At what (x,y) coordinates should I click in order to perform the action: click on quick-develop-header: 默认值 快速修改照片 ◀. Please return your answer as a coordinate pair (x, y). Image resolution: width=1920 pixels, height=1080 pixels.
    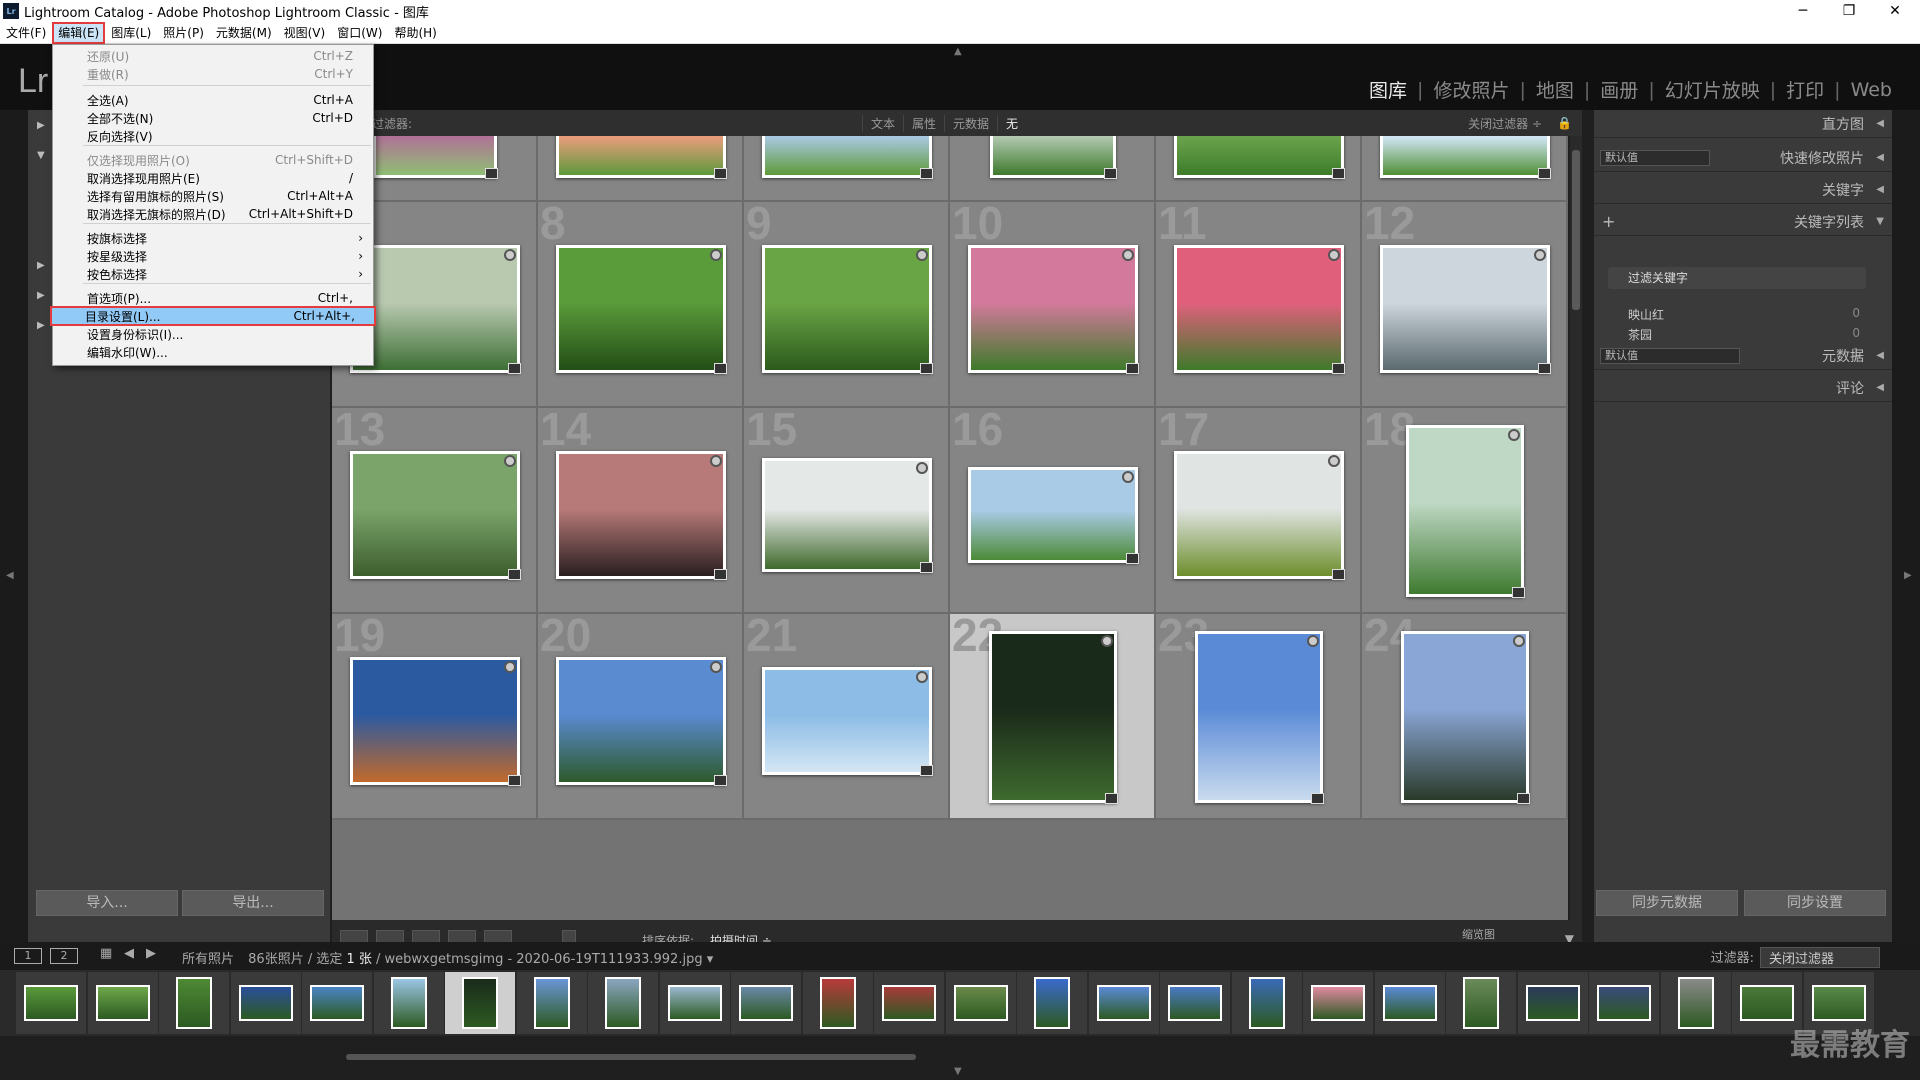
    Looking at the image, I should click on (1743, 158).